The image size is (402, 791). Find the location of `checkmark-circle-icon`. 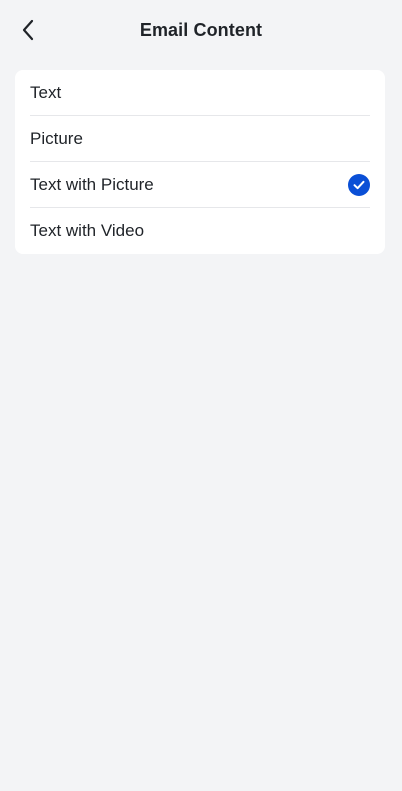

checkmark-circle-icon is located at coordinates (359, 184).